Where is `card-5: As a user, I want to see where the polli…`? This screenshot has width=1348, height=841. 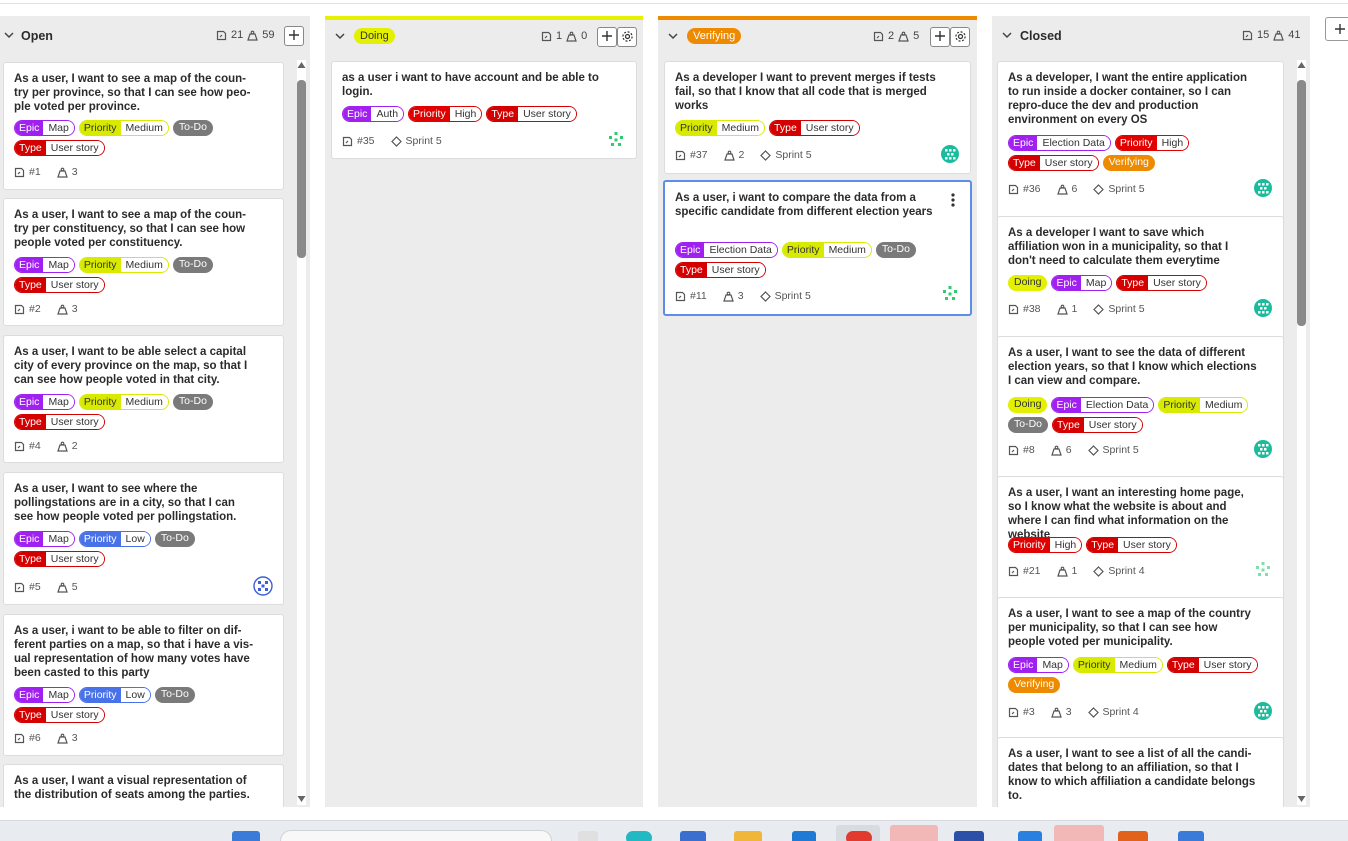 card-5: As a user, I want to see where the polli… is located at coordinates (143, 538).